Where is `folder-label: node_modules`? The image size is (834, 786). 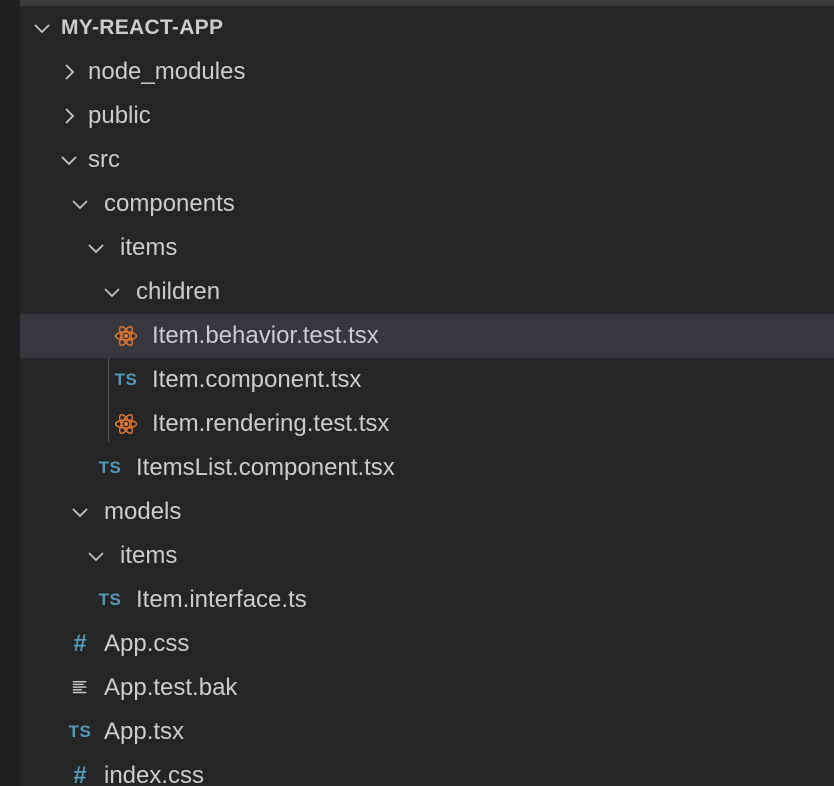
folder-label: node_modules is located at coordinates (167, 71).